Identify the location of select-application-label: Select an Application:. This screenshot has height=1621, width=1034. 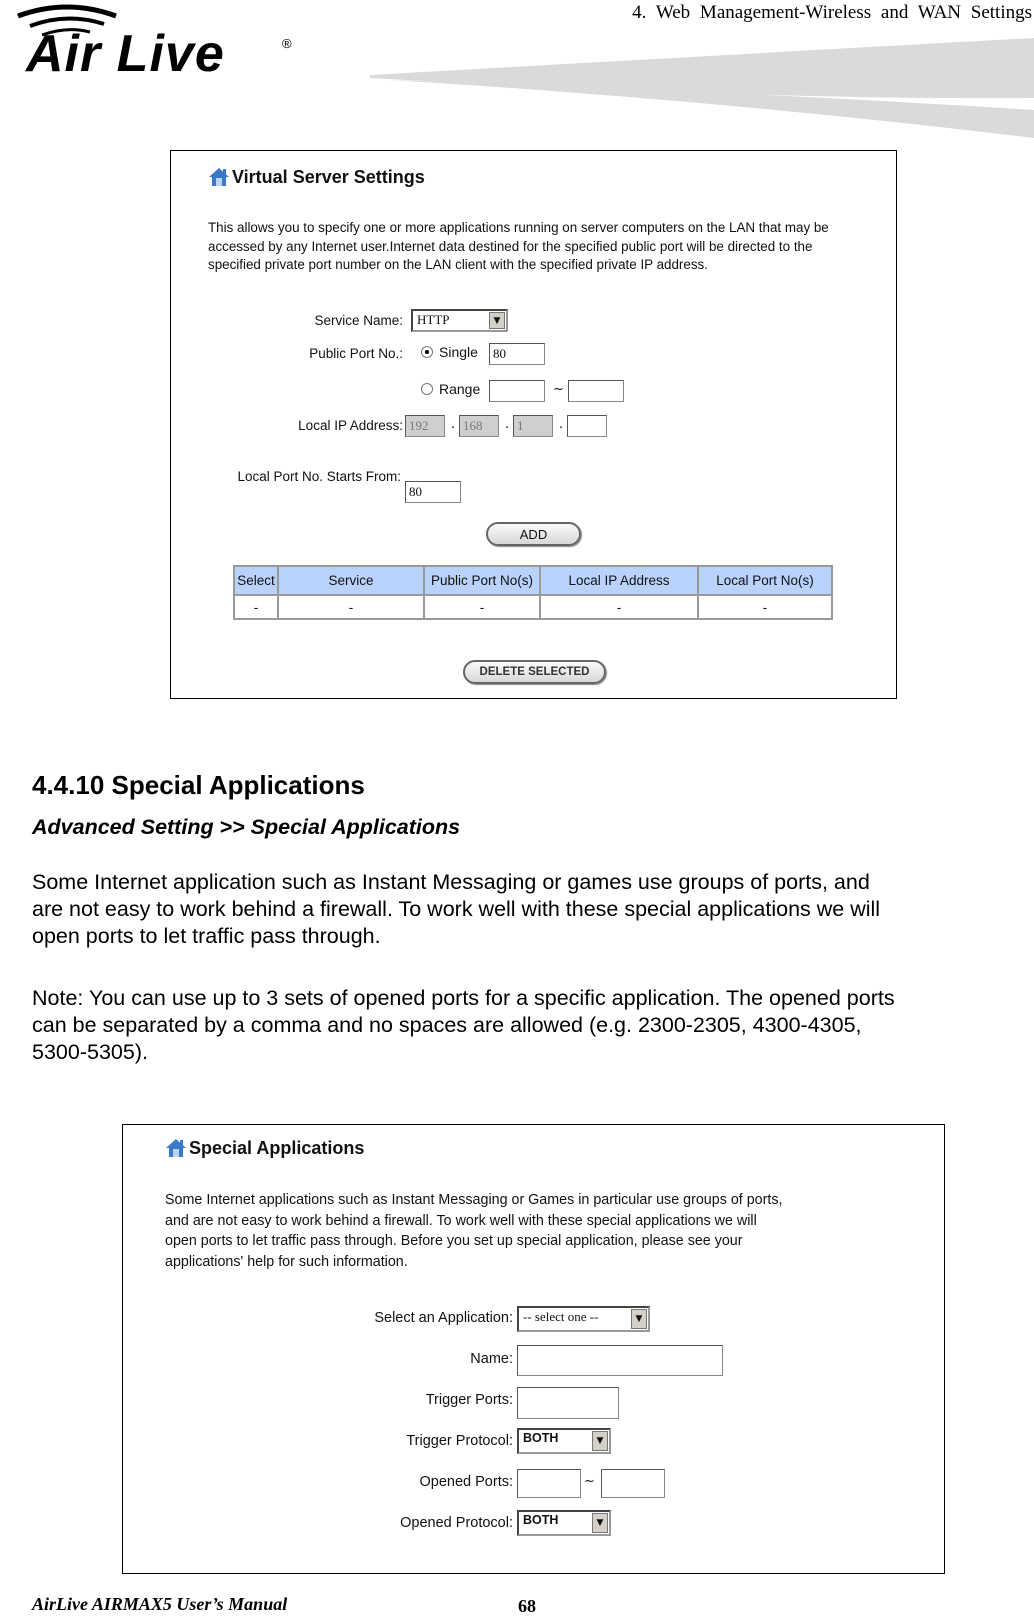
(443, 1318).